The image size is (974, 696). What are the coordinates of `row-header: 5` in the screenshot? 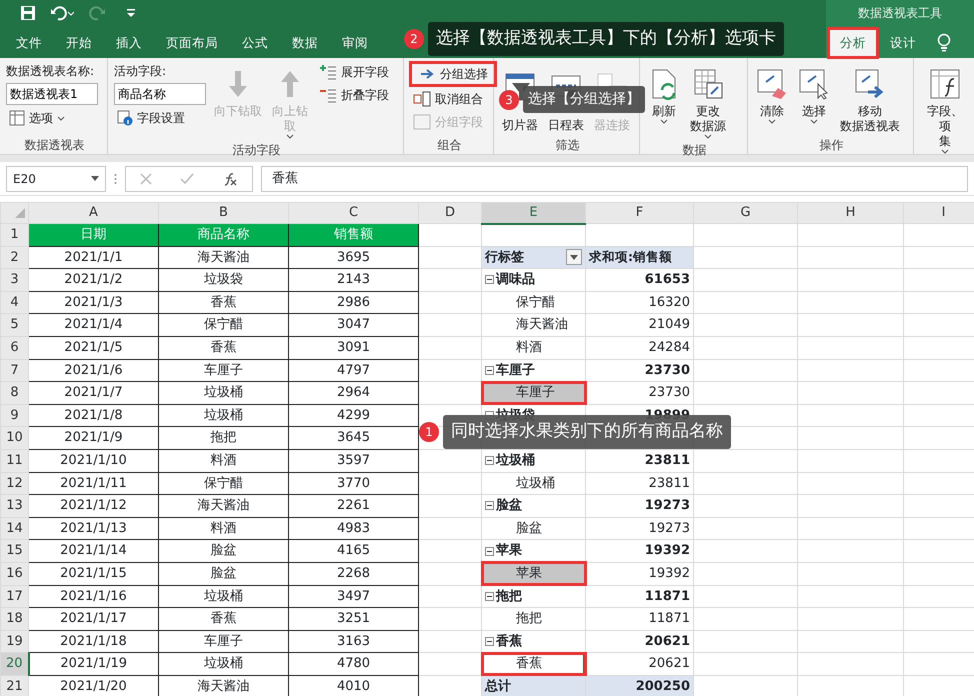 It's located at (14, 325).